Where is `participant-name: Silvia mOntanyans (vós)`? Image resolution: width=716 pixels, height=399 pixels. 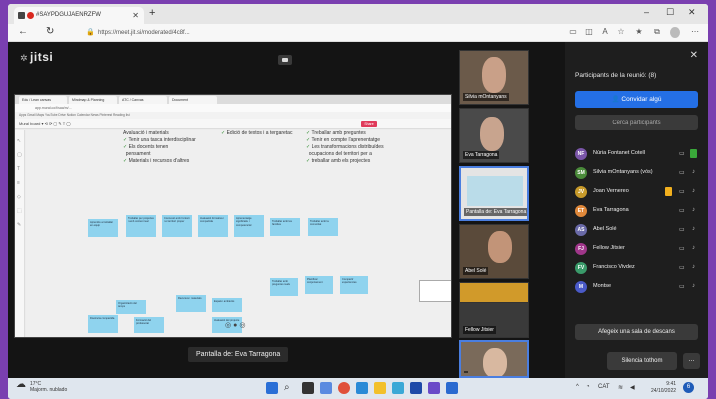
participant-name: Silvia mOntanyans (vós) is located at coordinates (623, 172).